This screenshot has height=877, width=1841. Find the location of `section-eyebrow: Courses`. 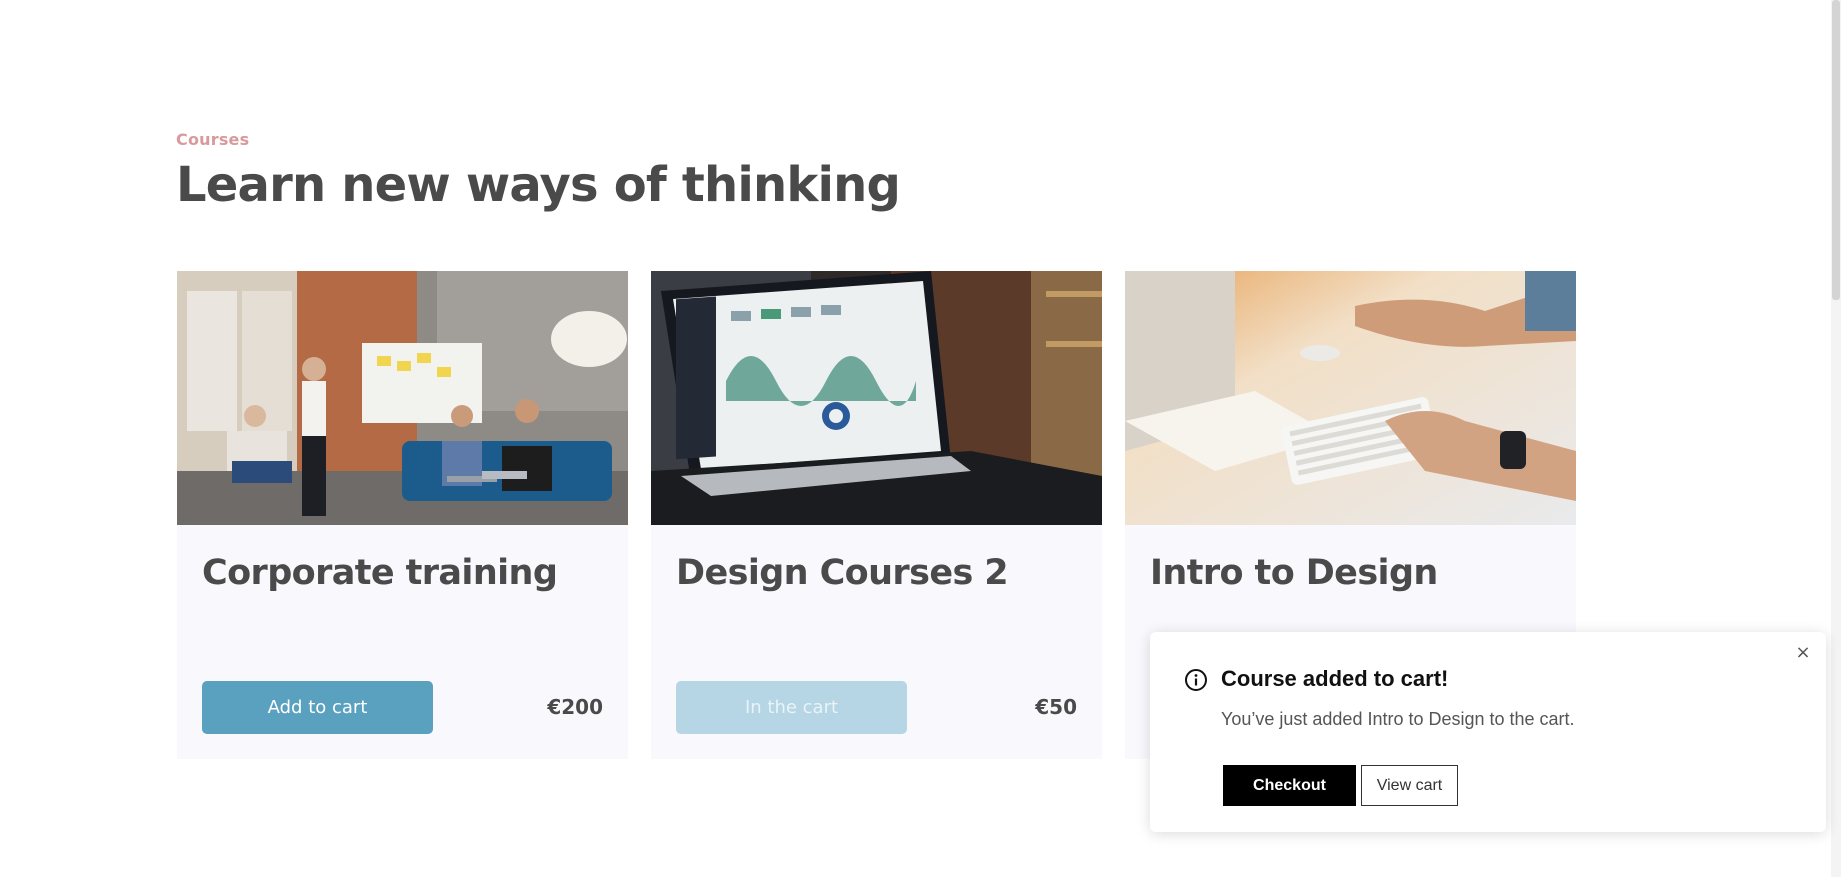

section-eyebrow: Courses is located at coordinates (213, 139).